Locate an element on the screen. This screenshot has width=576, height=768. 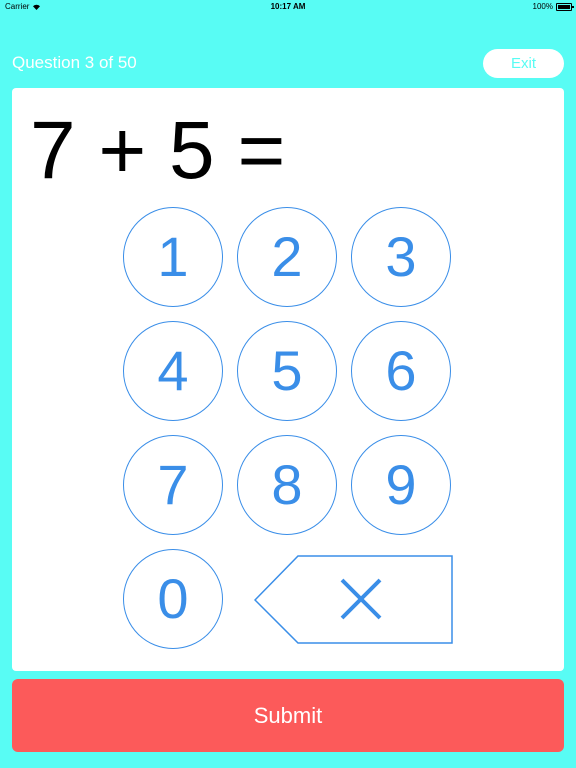
backspace-icon is located at coordinates (353, 599).